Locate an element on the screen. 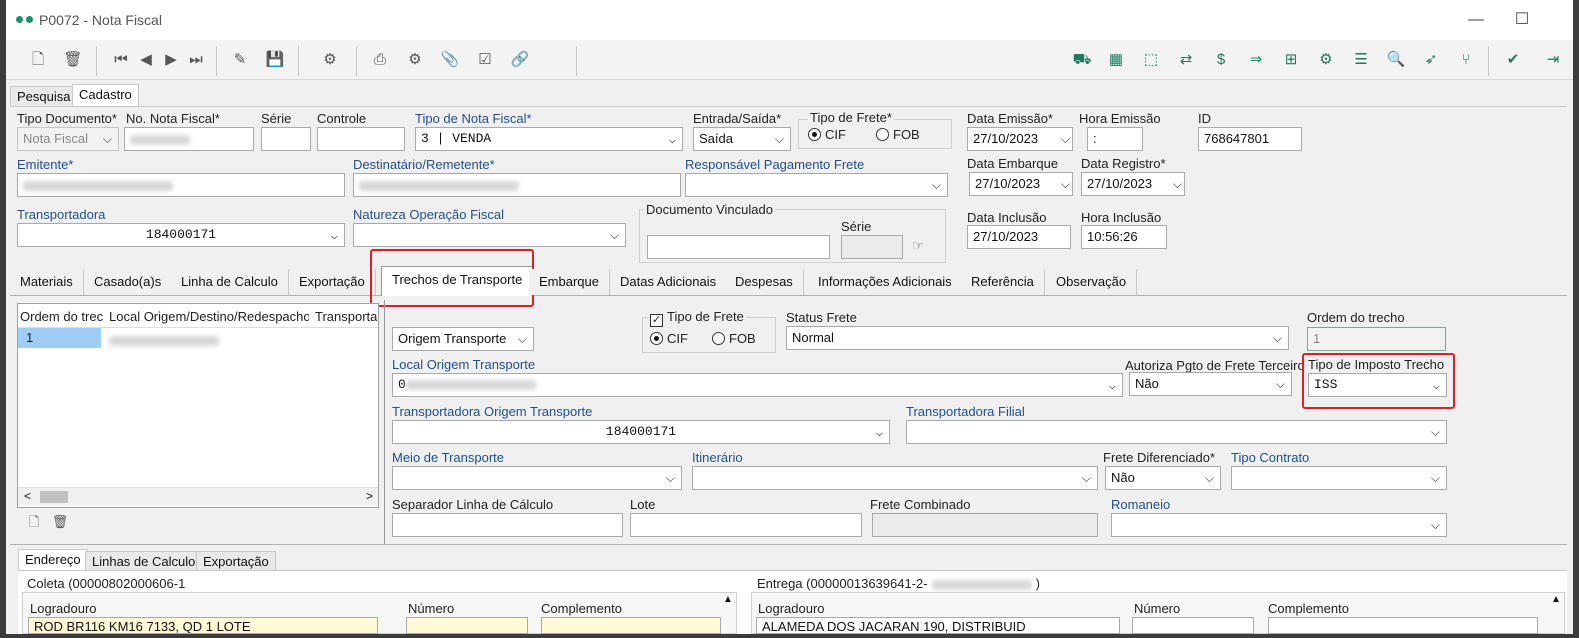  transp-filial-select: ⌵ is located at coordinates (1176, 432).